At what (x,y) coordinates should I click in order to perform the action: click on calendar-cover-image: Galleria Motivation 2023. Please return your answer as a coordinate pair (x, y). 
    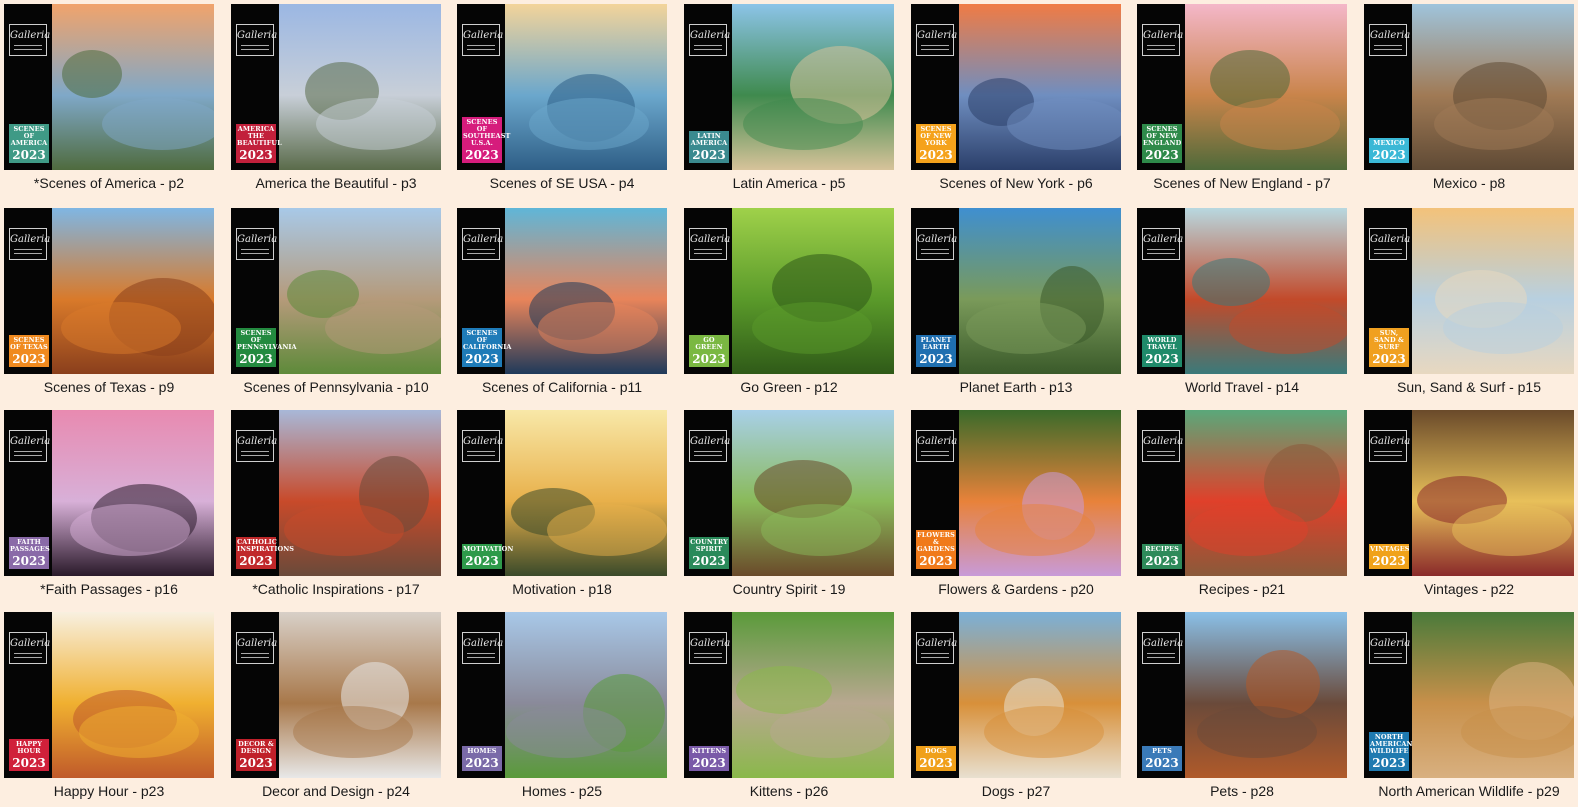
    Looking at the image, I should click on (562, 493).